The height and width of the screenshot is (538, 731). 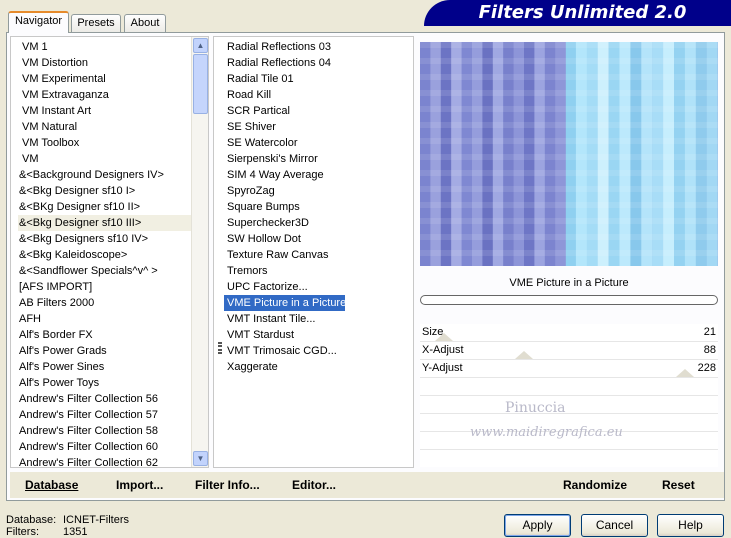 I want to click on parameter-sliders: Size 21 X-Adjust 88 Y-Adjust 228, so click(x=569, y=395).